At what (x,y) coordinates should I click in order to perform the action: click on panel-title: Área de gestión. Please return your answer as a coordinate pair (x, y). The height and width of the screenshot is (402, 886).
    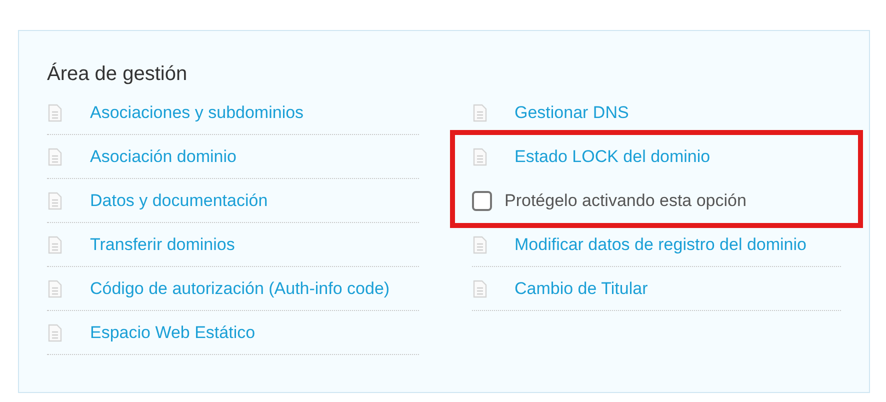
    Looking at the image, I should click on (117, 74).